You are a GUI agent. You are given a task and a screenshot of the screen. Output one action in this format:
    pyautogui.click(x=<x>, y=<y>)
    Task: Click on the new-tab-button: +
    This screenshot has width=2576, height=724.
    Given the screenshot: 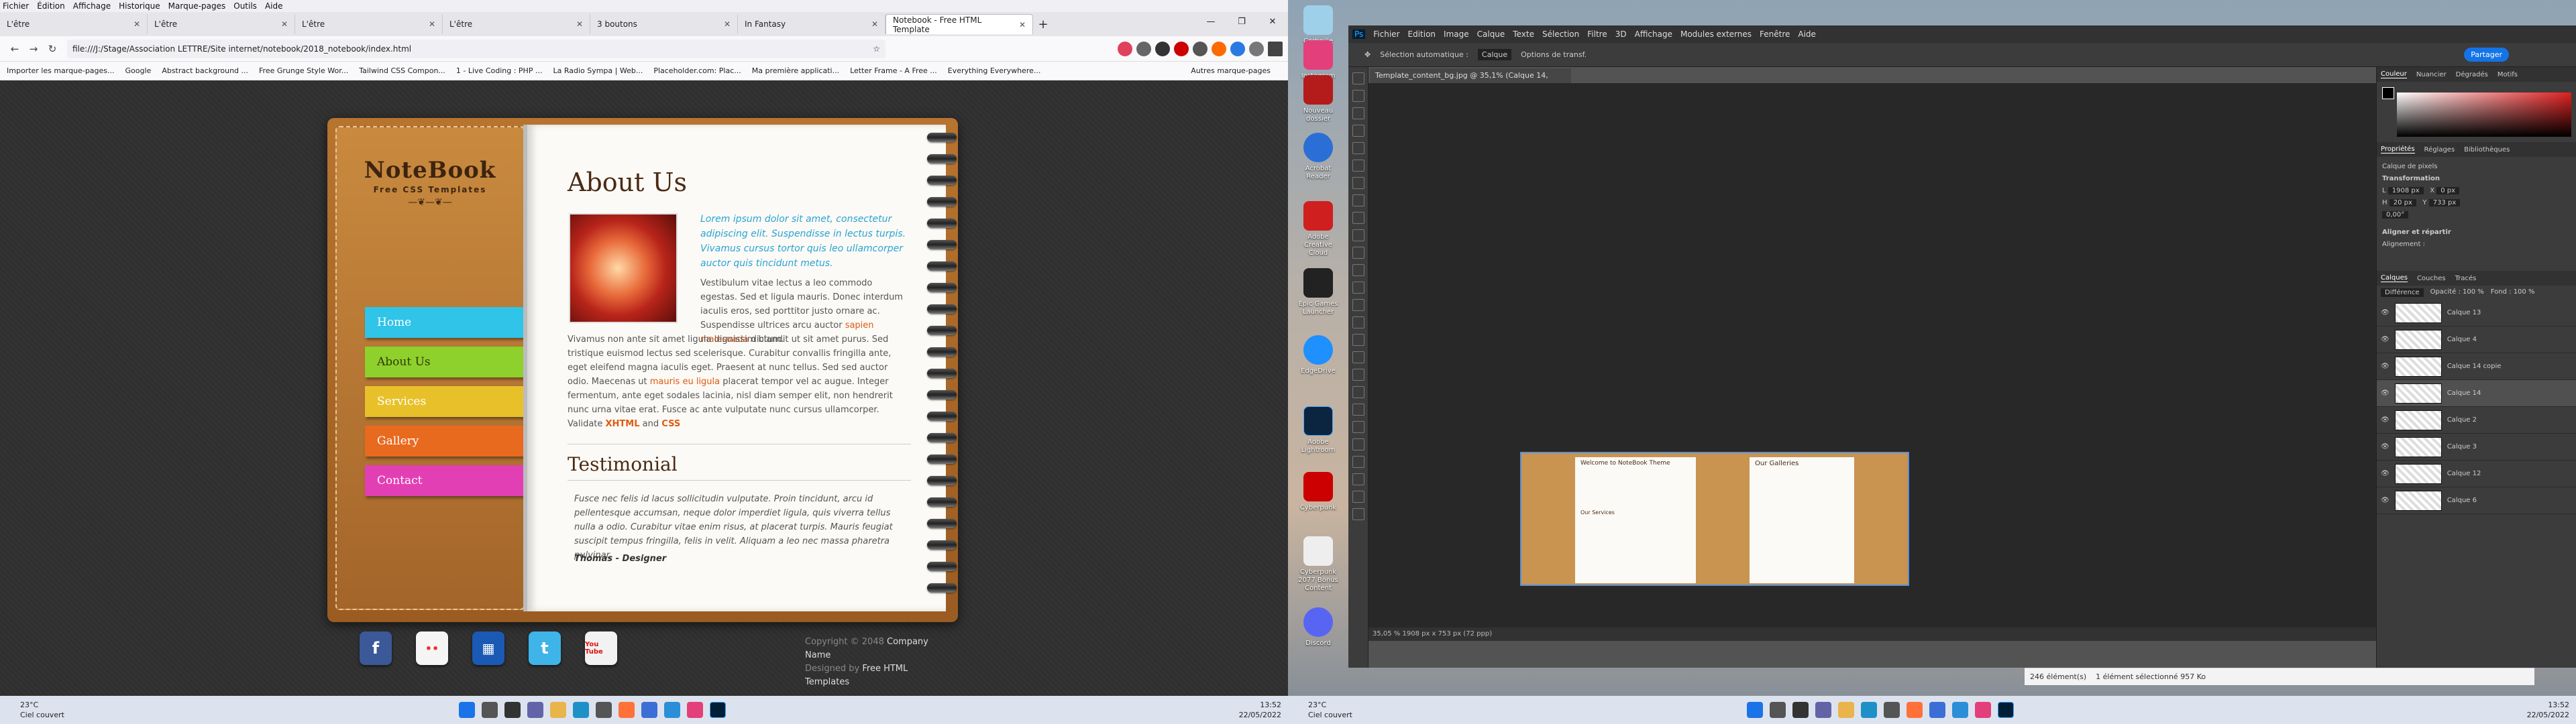 What is the action you would take?
    pyautogui.click(x=1043, y=24)
    